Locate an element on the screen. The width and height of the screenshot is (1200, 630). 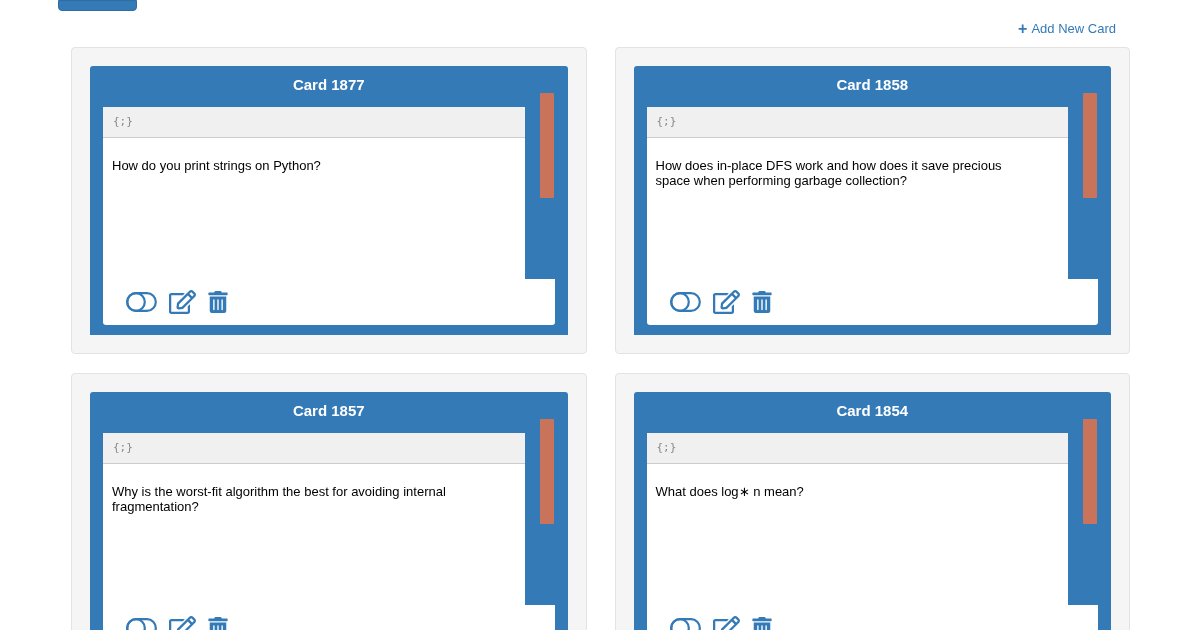
editor: {;} How do you print strings on Python? is located at coordinates (314, 193).